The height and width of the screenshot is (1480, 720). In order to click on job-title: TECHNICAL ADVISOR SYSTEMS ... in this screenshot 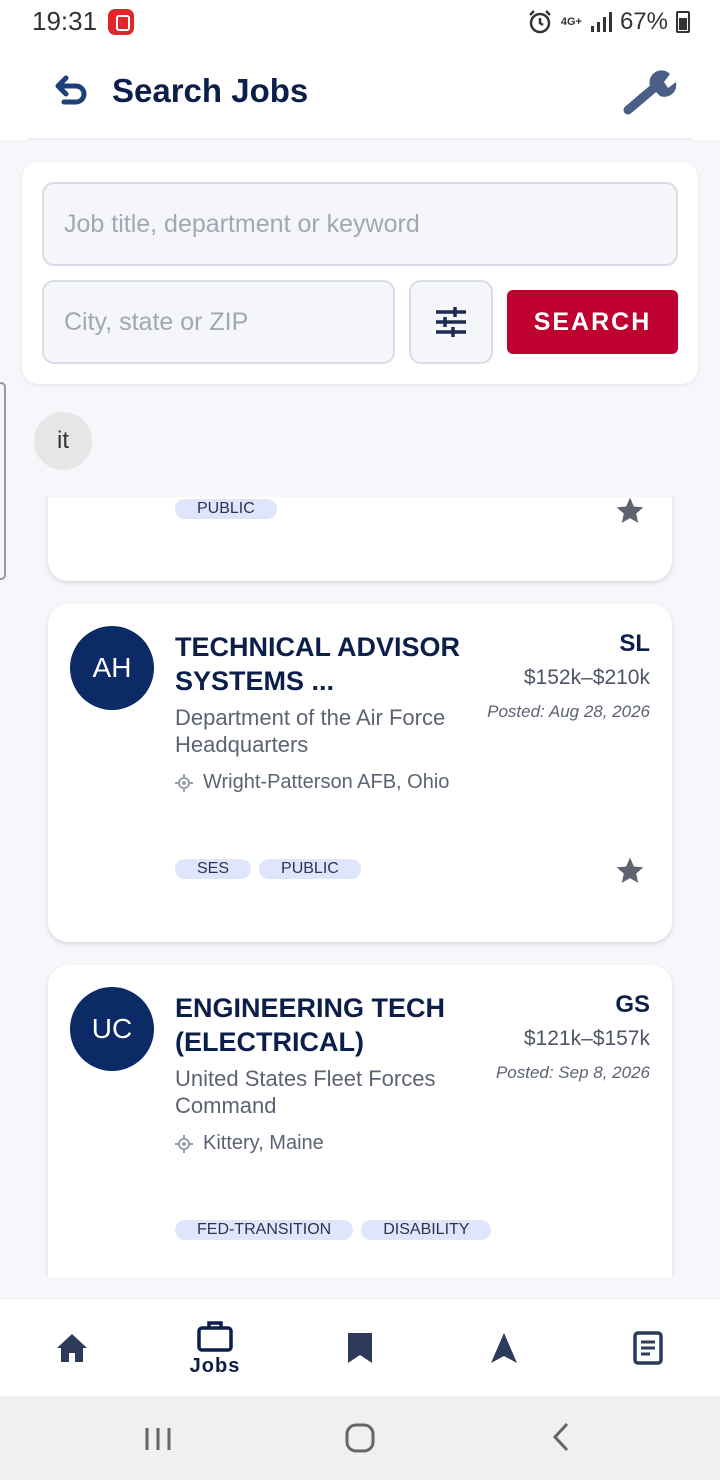, I will do `click(325, 664)`.